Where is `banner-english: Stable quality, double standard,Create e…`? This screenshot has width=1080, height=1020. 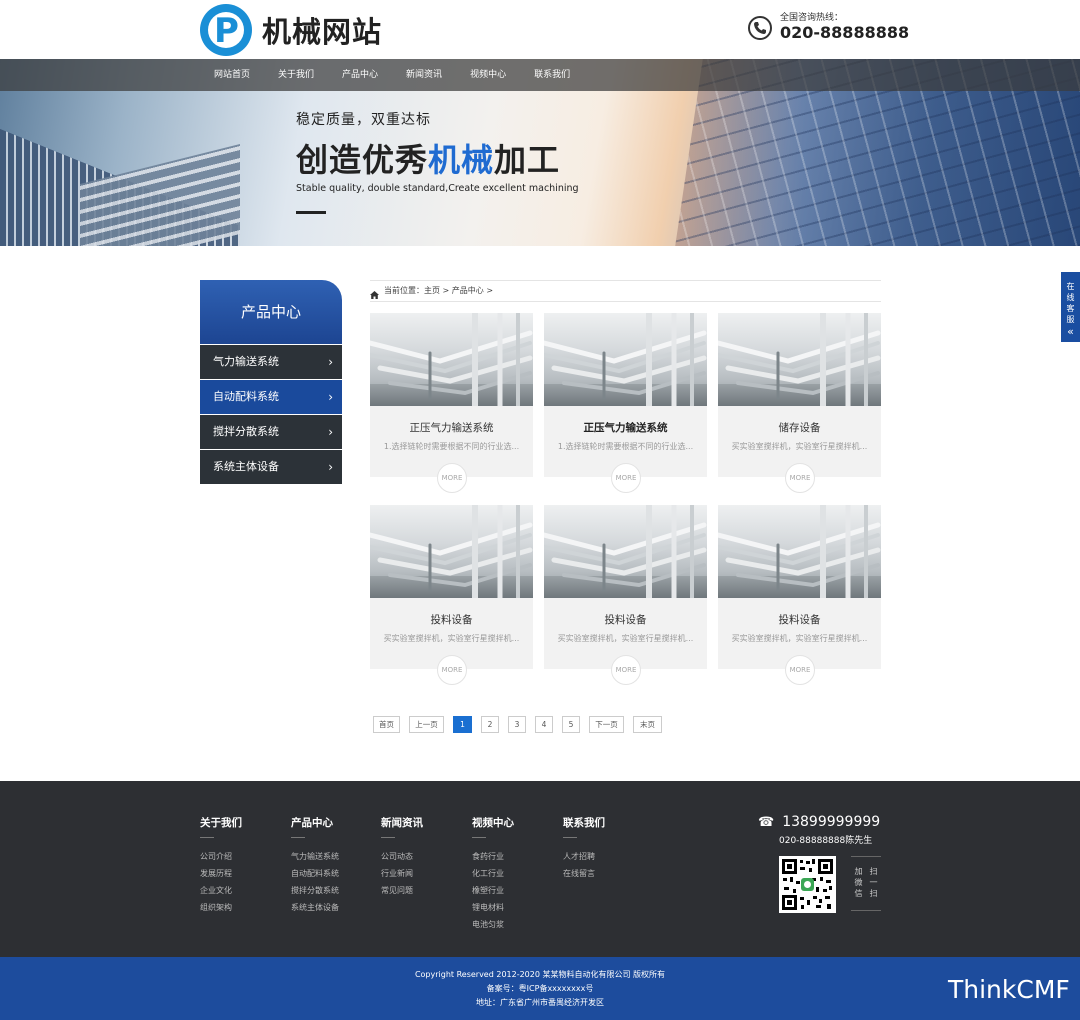
banner-english: Stable quality, double standard,Create e… is located at coordinates (437, 188).